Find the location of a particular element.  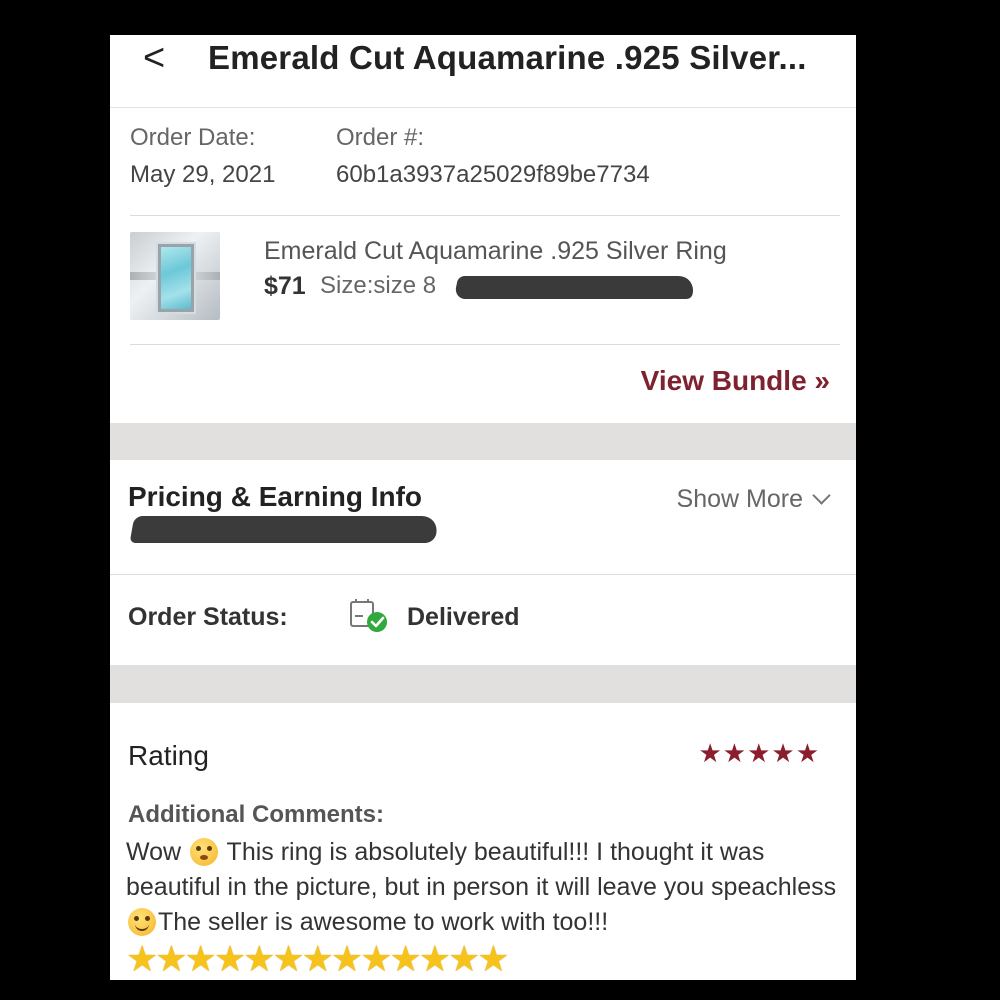

back-button: < is located at coordinates (154, 58).